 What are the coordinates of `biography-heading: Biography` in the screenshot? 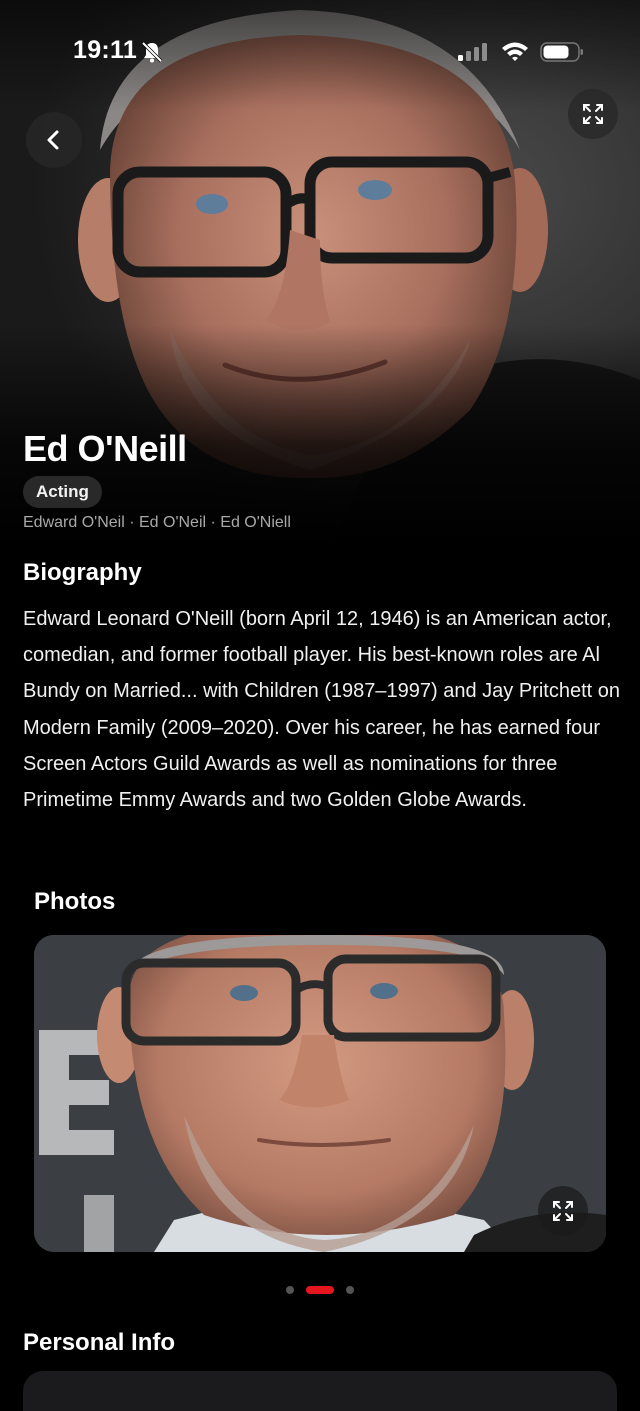 It's located at (82, 572).